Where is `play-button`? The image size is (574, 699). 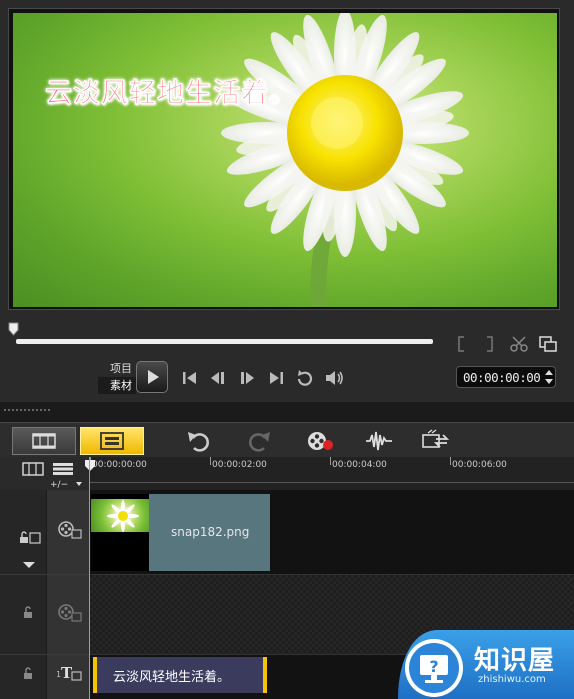 play-button is located at coordinates (152, 377).